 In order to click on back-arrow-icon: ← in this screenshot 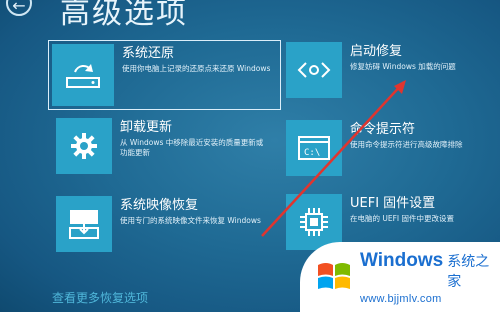, I will do `click(19, 7)`.